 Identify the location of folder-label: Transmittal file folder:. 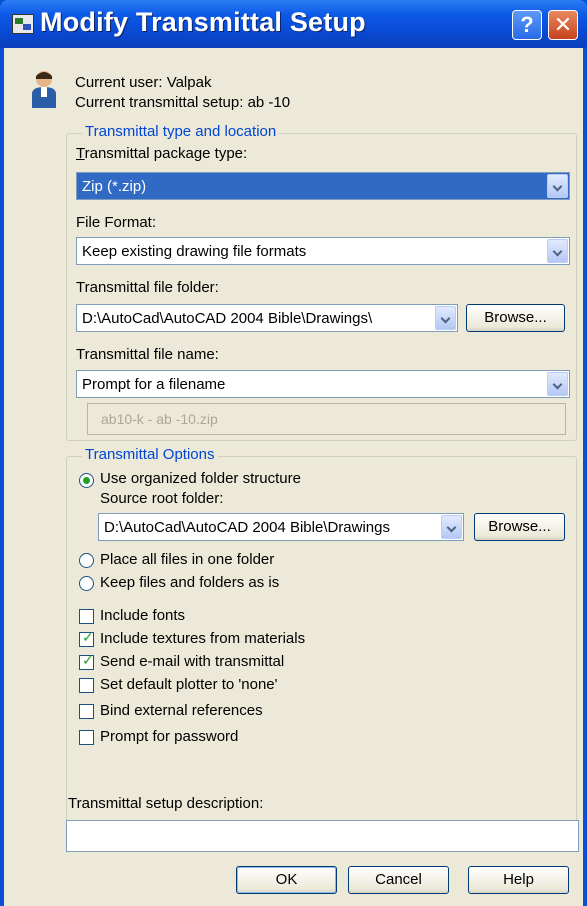
(147, 287).